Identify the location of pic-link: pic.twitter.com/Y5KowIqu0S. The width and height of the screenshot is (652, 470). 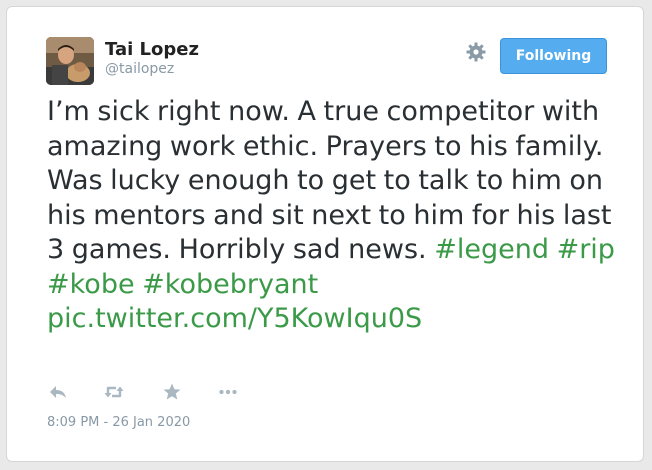
(234, 318).